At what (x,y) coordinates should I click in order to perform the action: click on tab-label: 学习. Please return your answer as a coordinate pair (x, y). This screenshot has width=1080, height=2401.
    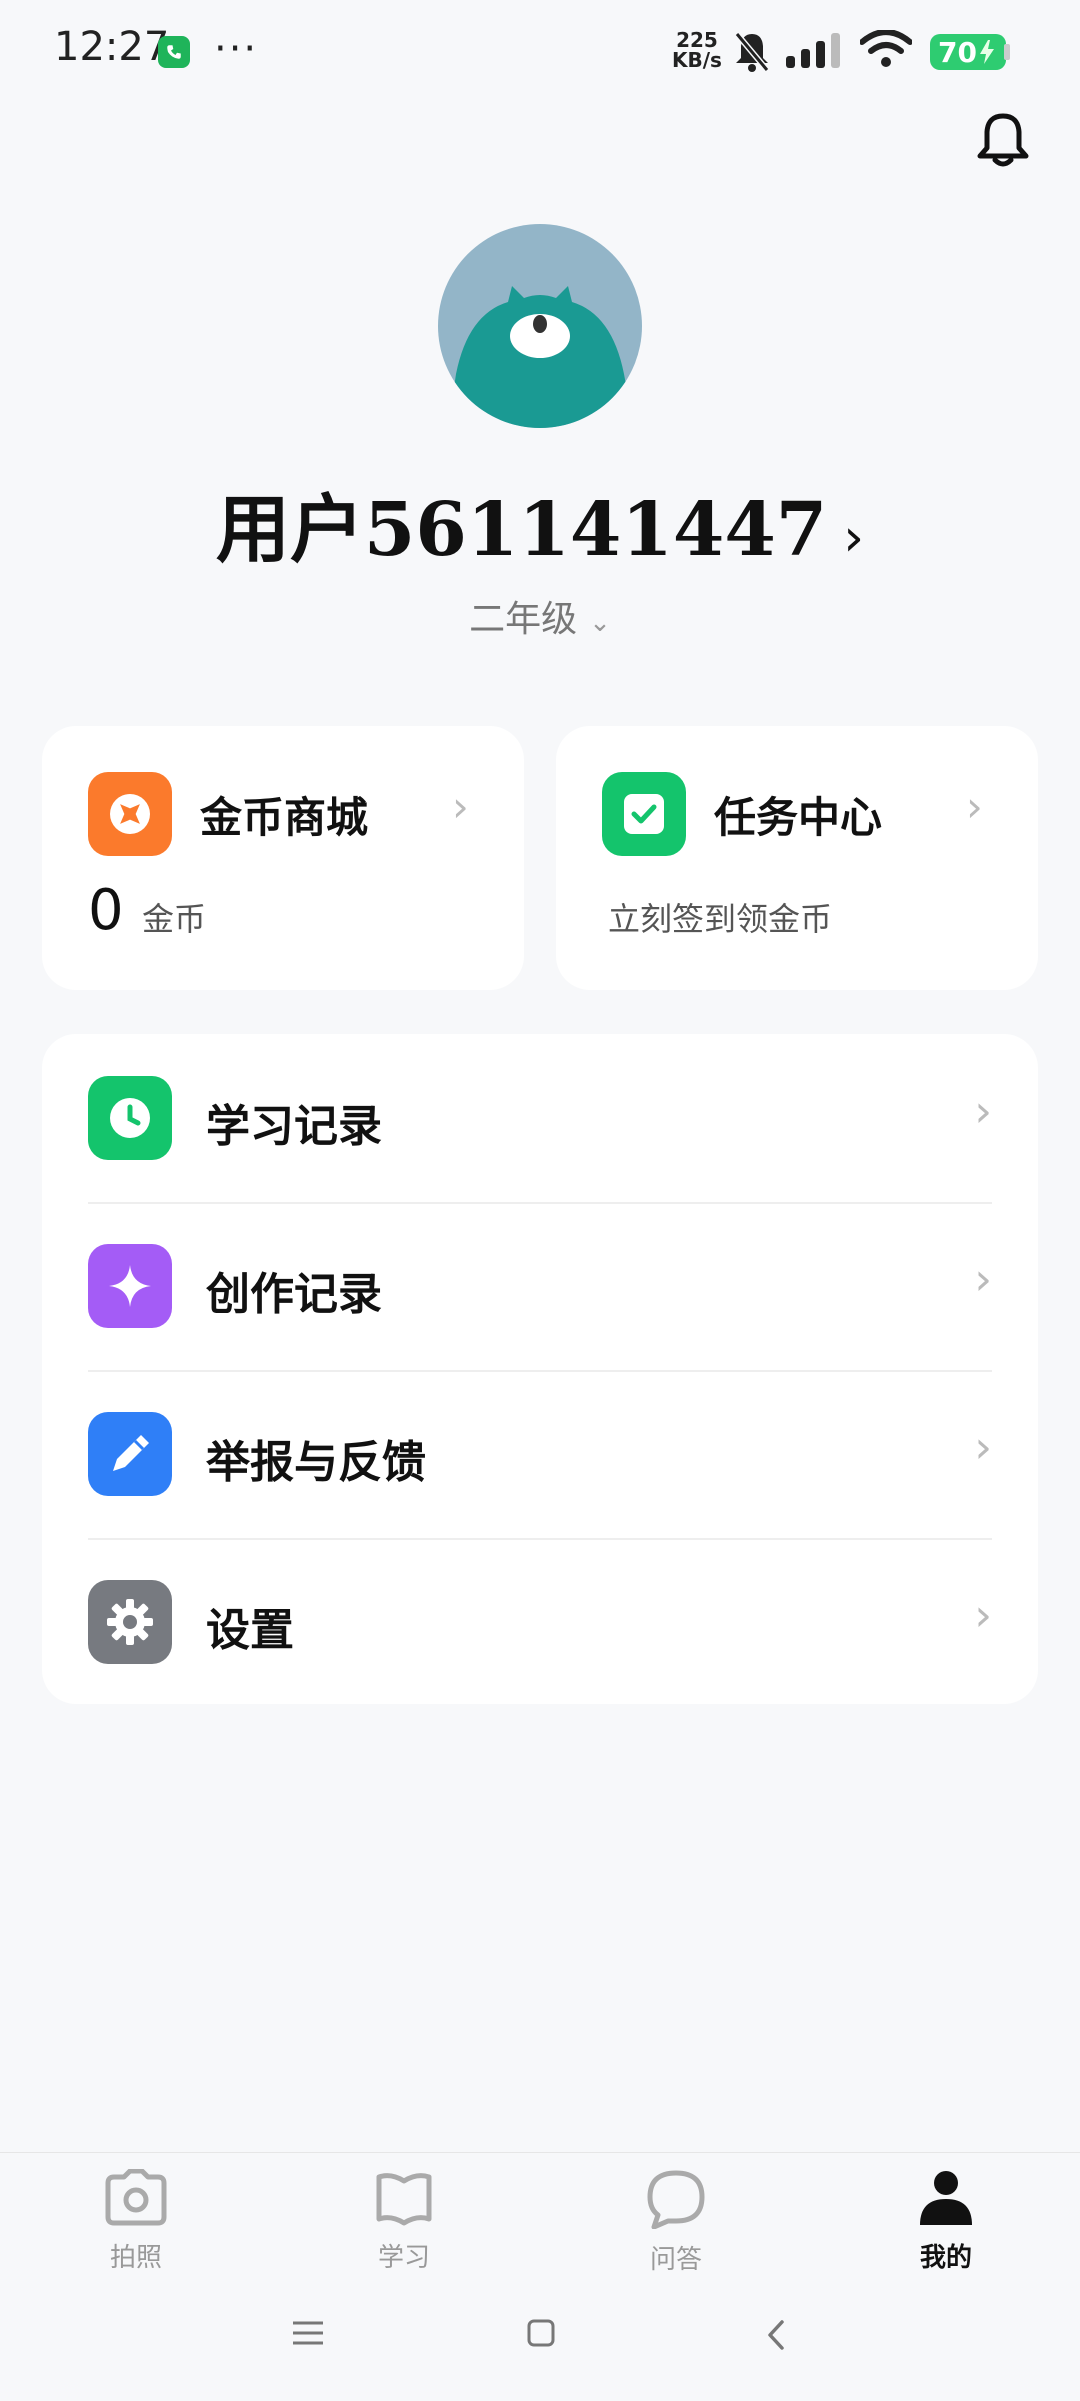
    Looking at the image, I should click on (403, 2258).